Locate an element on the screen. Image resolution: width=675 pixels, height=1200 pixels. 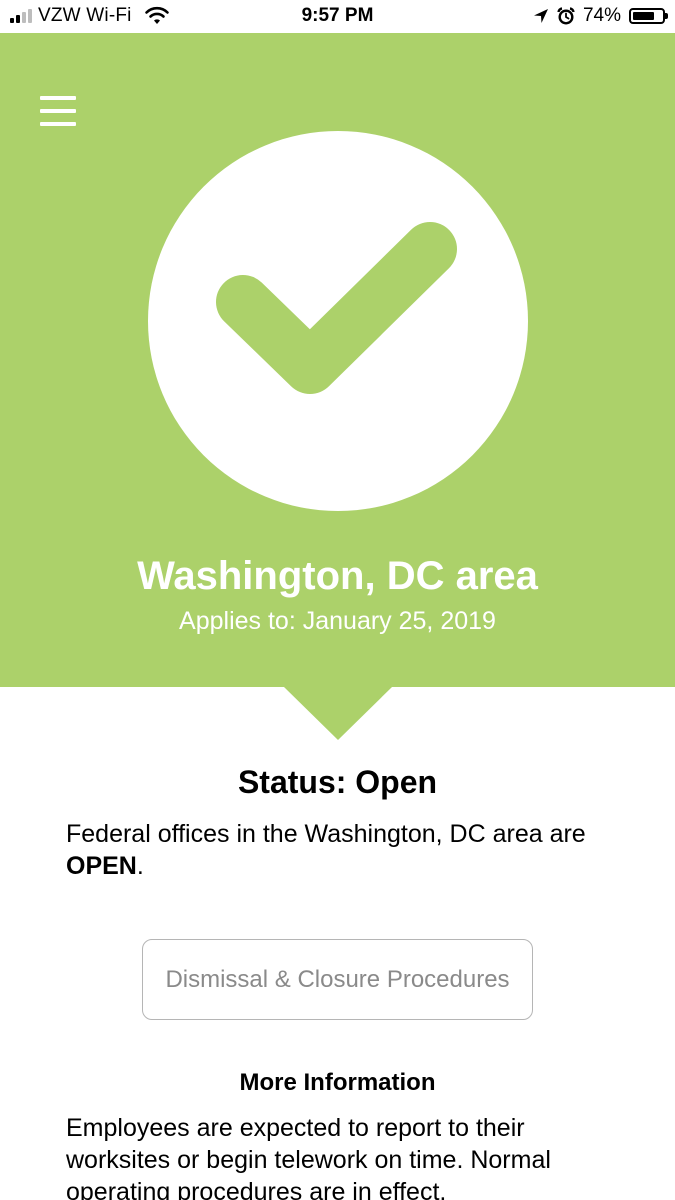
battery-icon is located at coordinates (648, 16).